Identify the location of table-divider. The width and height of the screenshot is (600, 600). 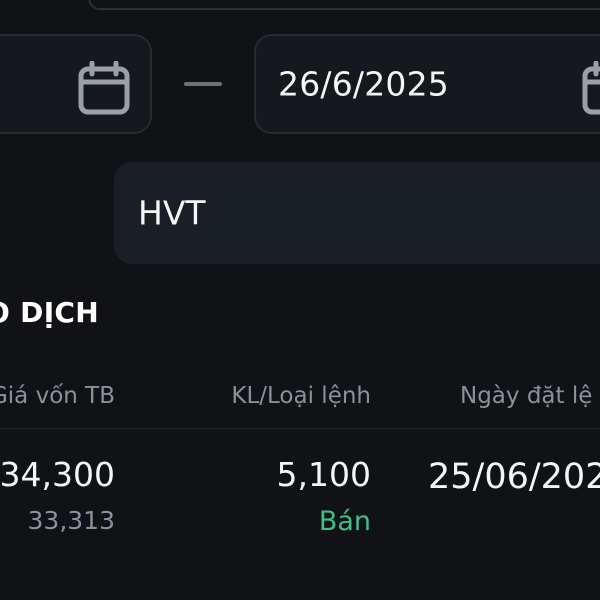
(300, 428).